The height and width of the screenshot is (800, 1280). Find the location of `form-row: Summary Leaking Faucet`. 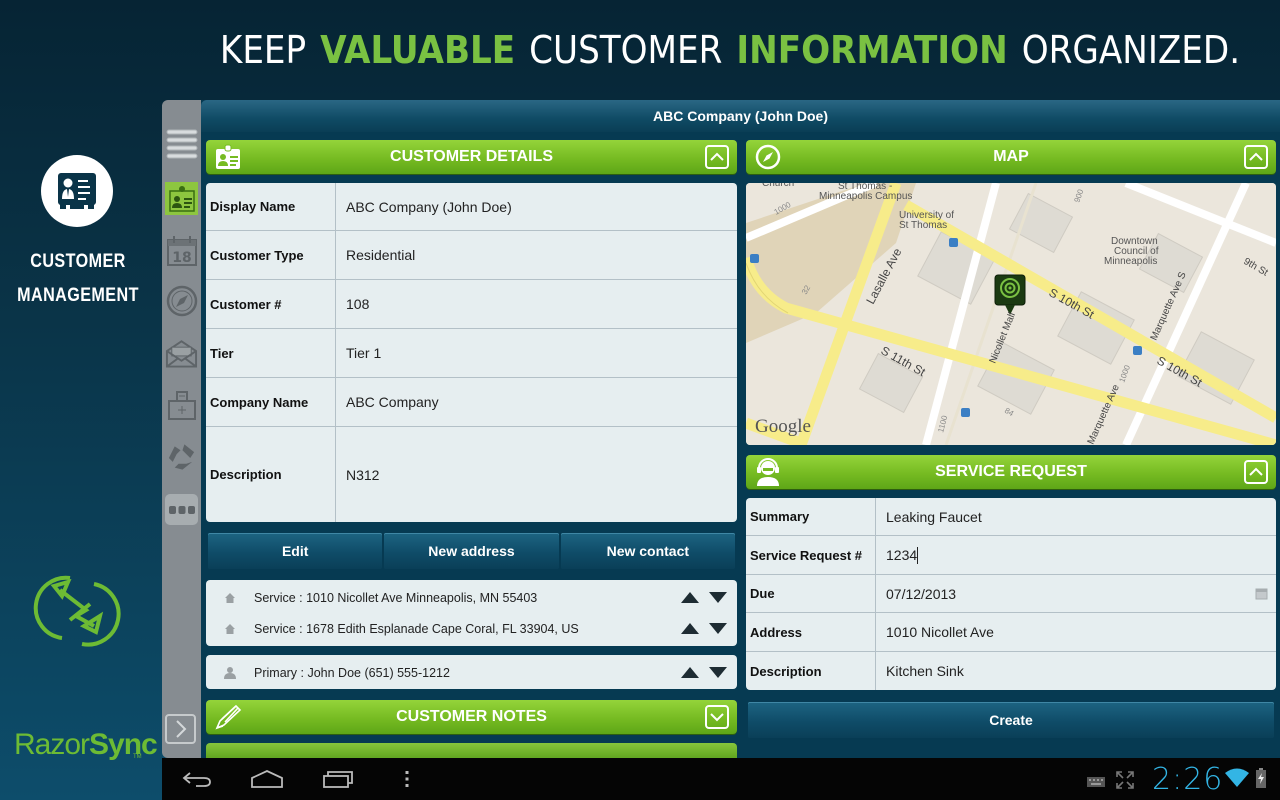

form-row: Summary Leaking Faucet is located at coordinates (1011, 517).